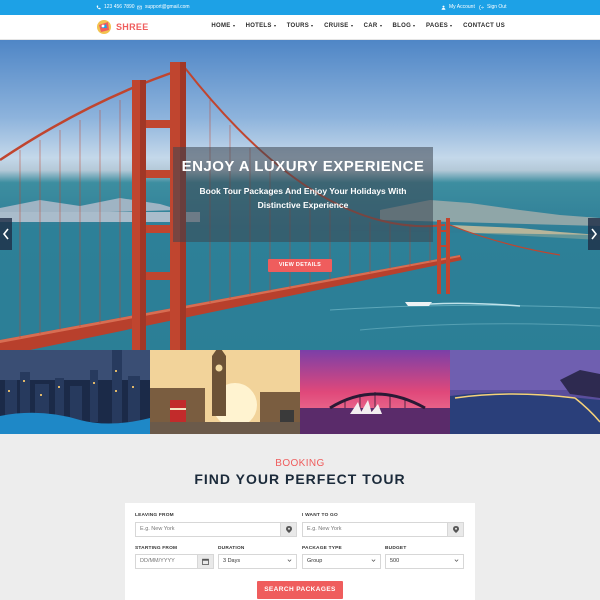  I want to click on package-type-value: Group, so click(315, 561).